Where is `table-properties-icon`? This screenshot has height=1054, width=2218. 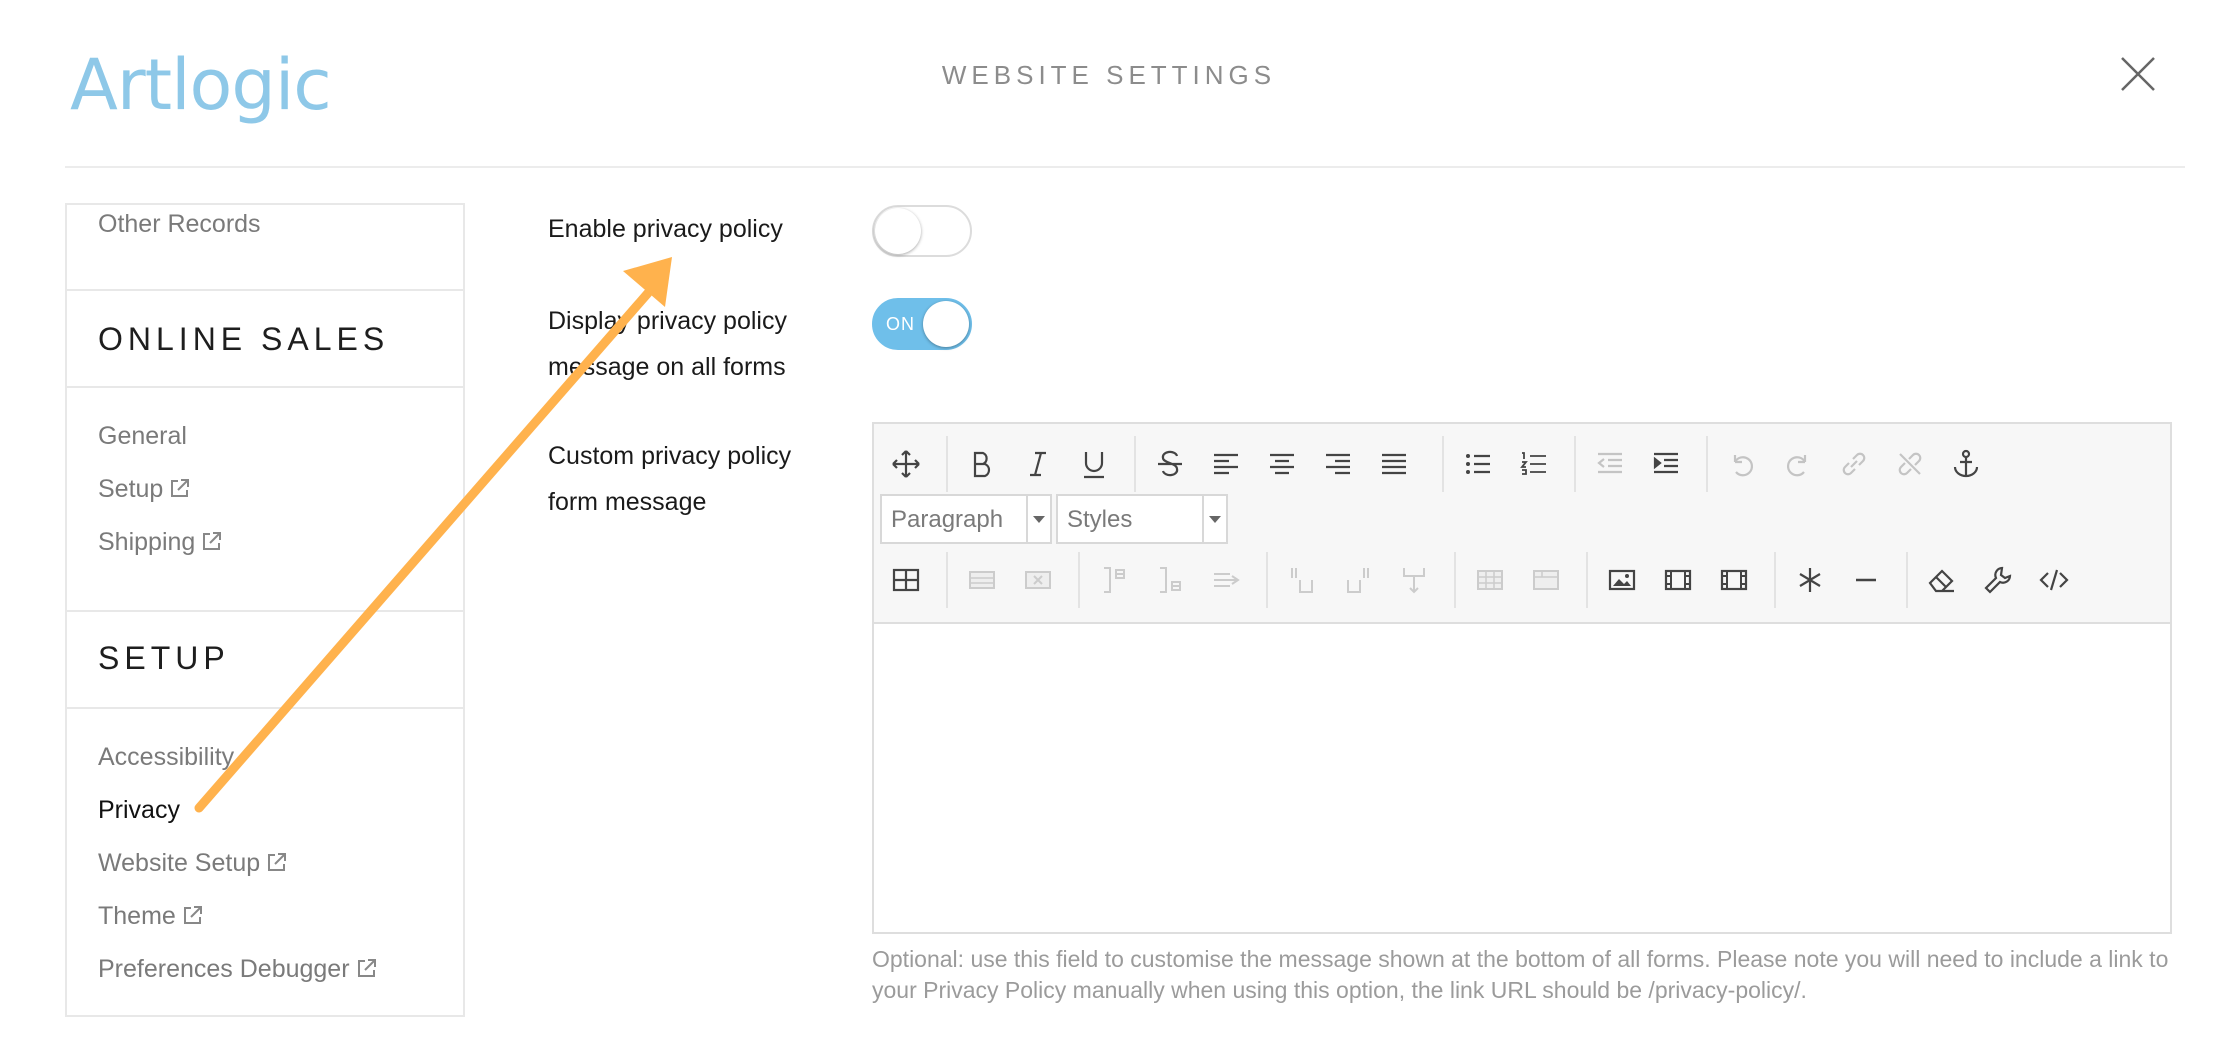
table-properties-icon is located at coordinates (982, 580).